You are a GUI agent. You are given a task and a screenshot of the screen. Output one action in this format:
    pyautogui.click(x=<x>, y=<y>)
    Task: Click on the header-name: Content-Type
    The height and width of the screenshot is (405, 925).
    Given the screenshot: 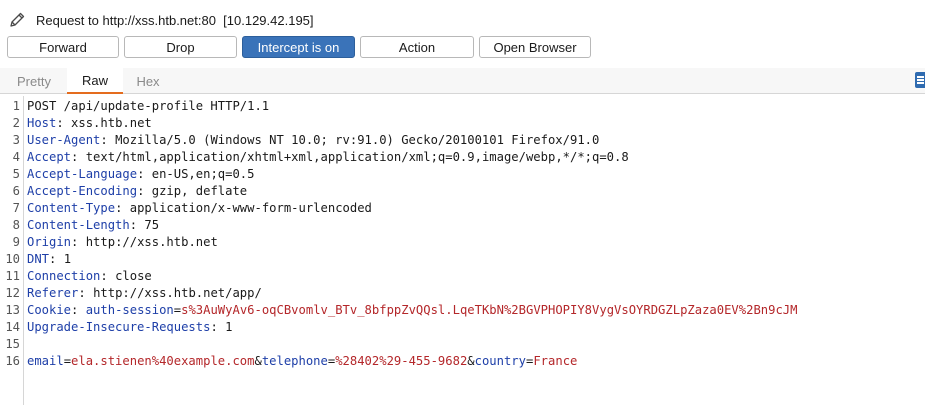 What is the action you would take?
    pyautogui.click(x=71, y=207)
    